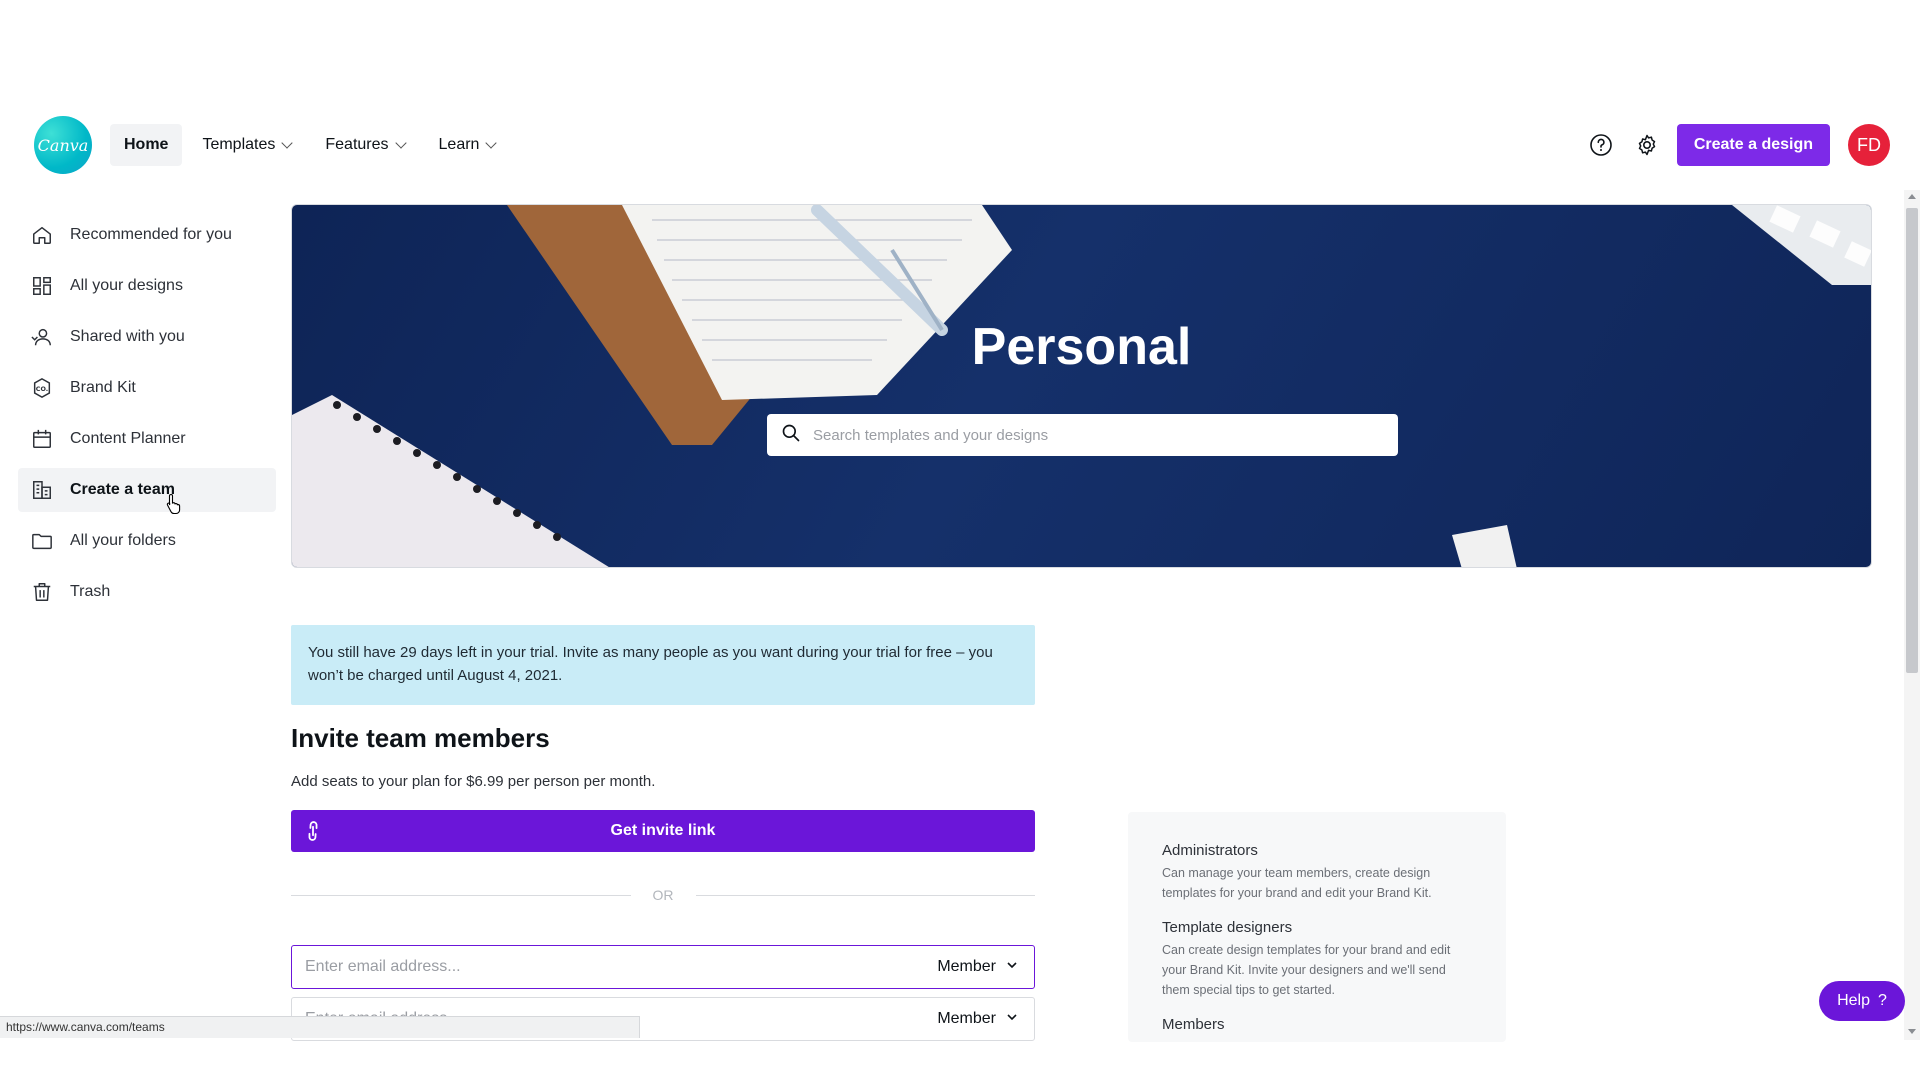 Image resolution: width=1920 pixels, height=1080 pixels. What do you see at coordinates (147, 388) in the screenshot?
I see `sidebar-item-brand-kit: CO. Brand Kit` at bounding box center [147, 388].